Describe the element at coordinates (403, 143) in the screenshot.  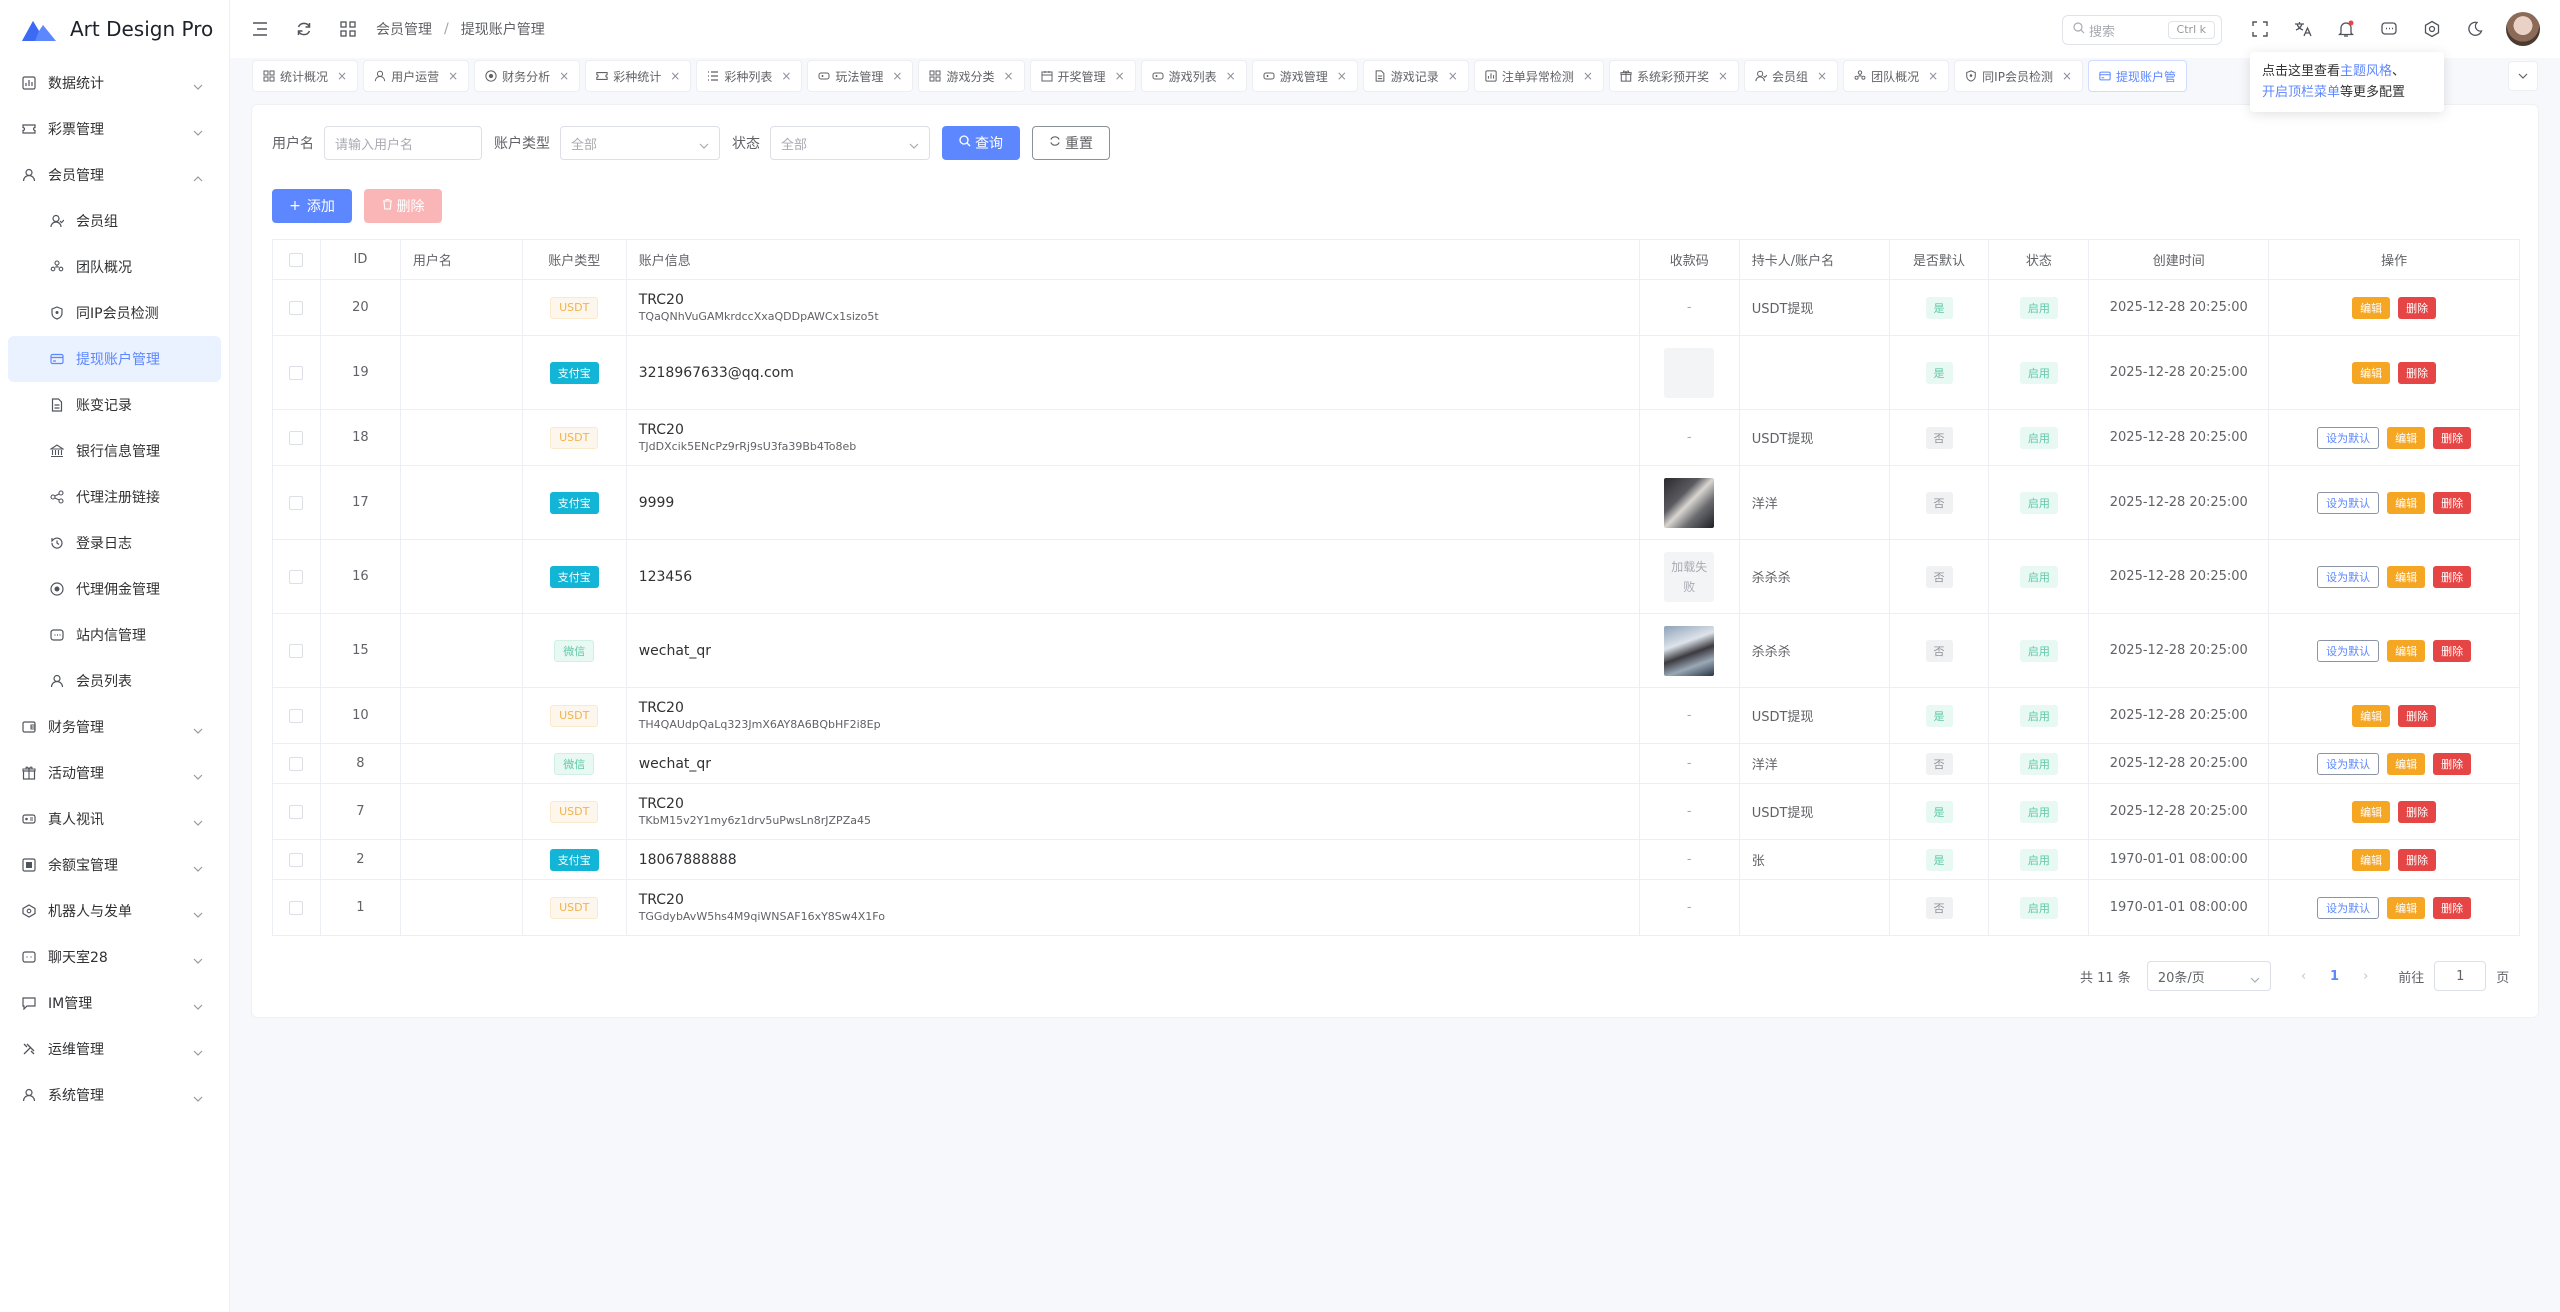
I see `username-input: 请输入用户名` at that location.